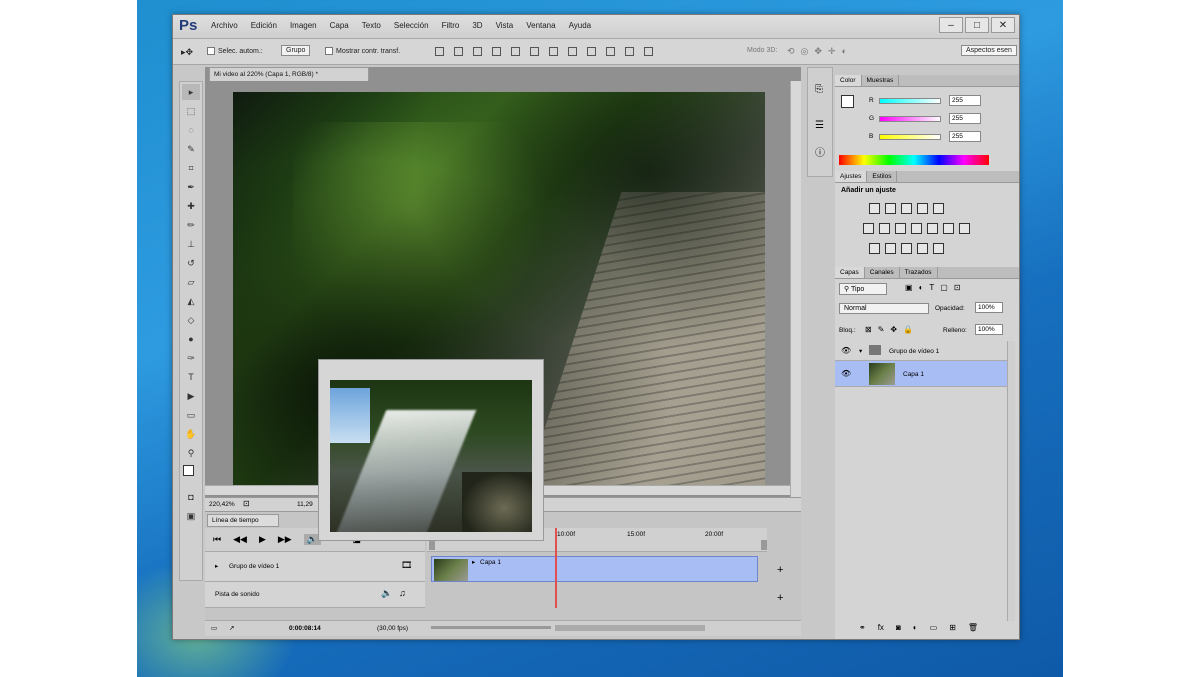  What do you see at coordinates (211, 51) in the screenshot?
I see `auto-select-checkbox` at bounding box center [211, 51].